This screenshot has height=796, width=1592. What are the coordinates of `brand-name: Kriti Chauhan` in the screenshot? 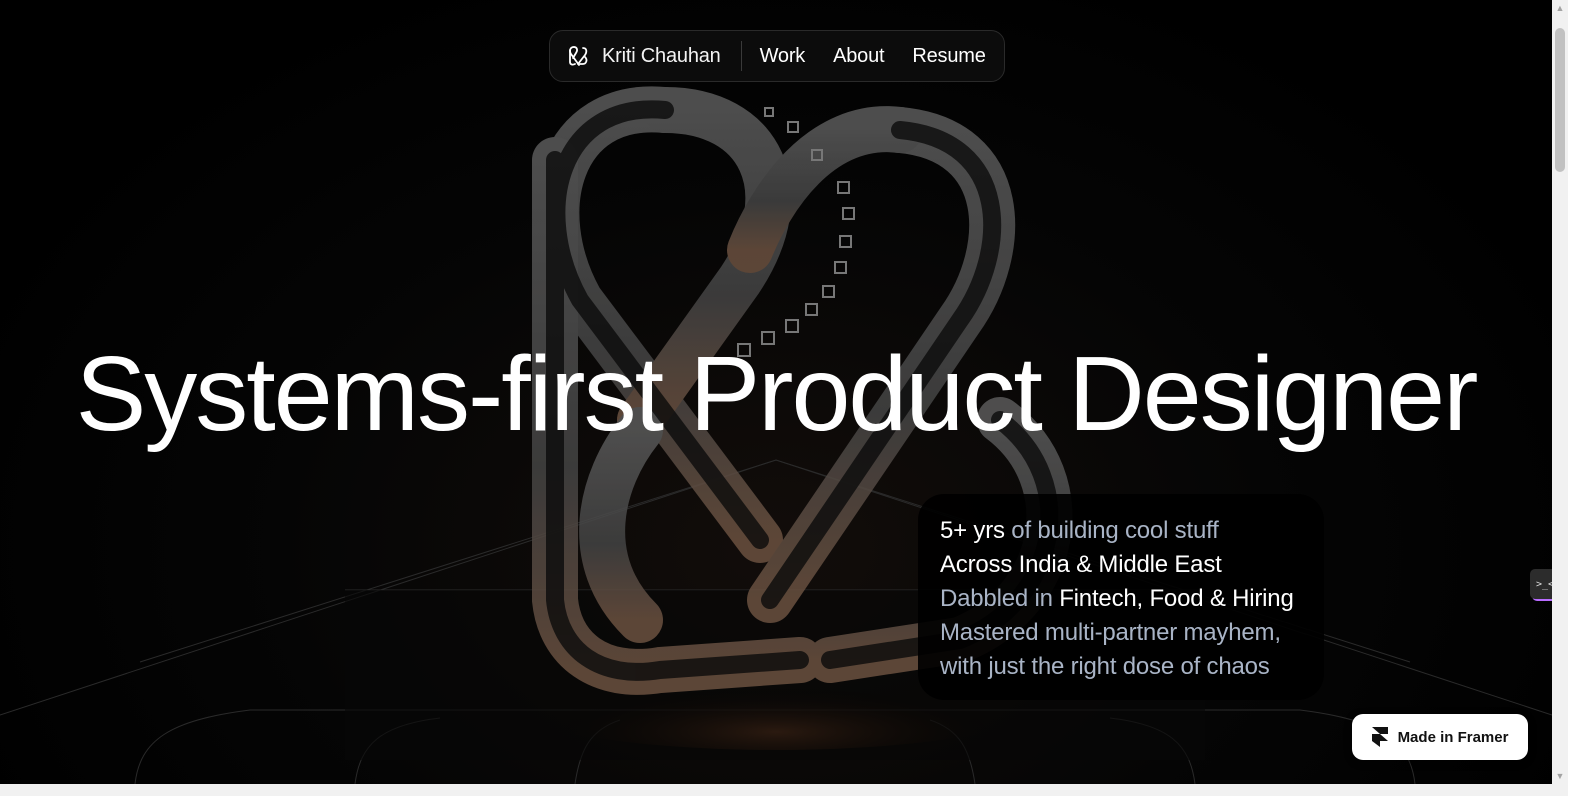 It's located at (661, 55).